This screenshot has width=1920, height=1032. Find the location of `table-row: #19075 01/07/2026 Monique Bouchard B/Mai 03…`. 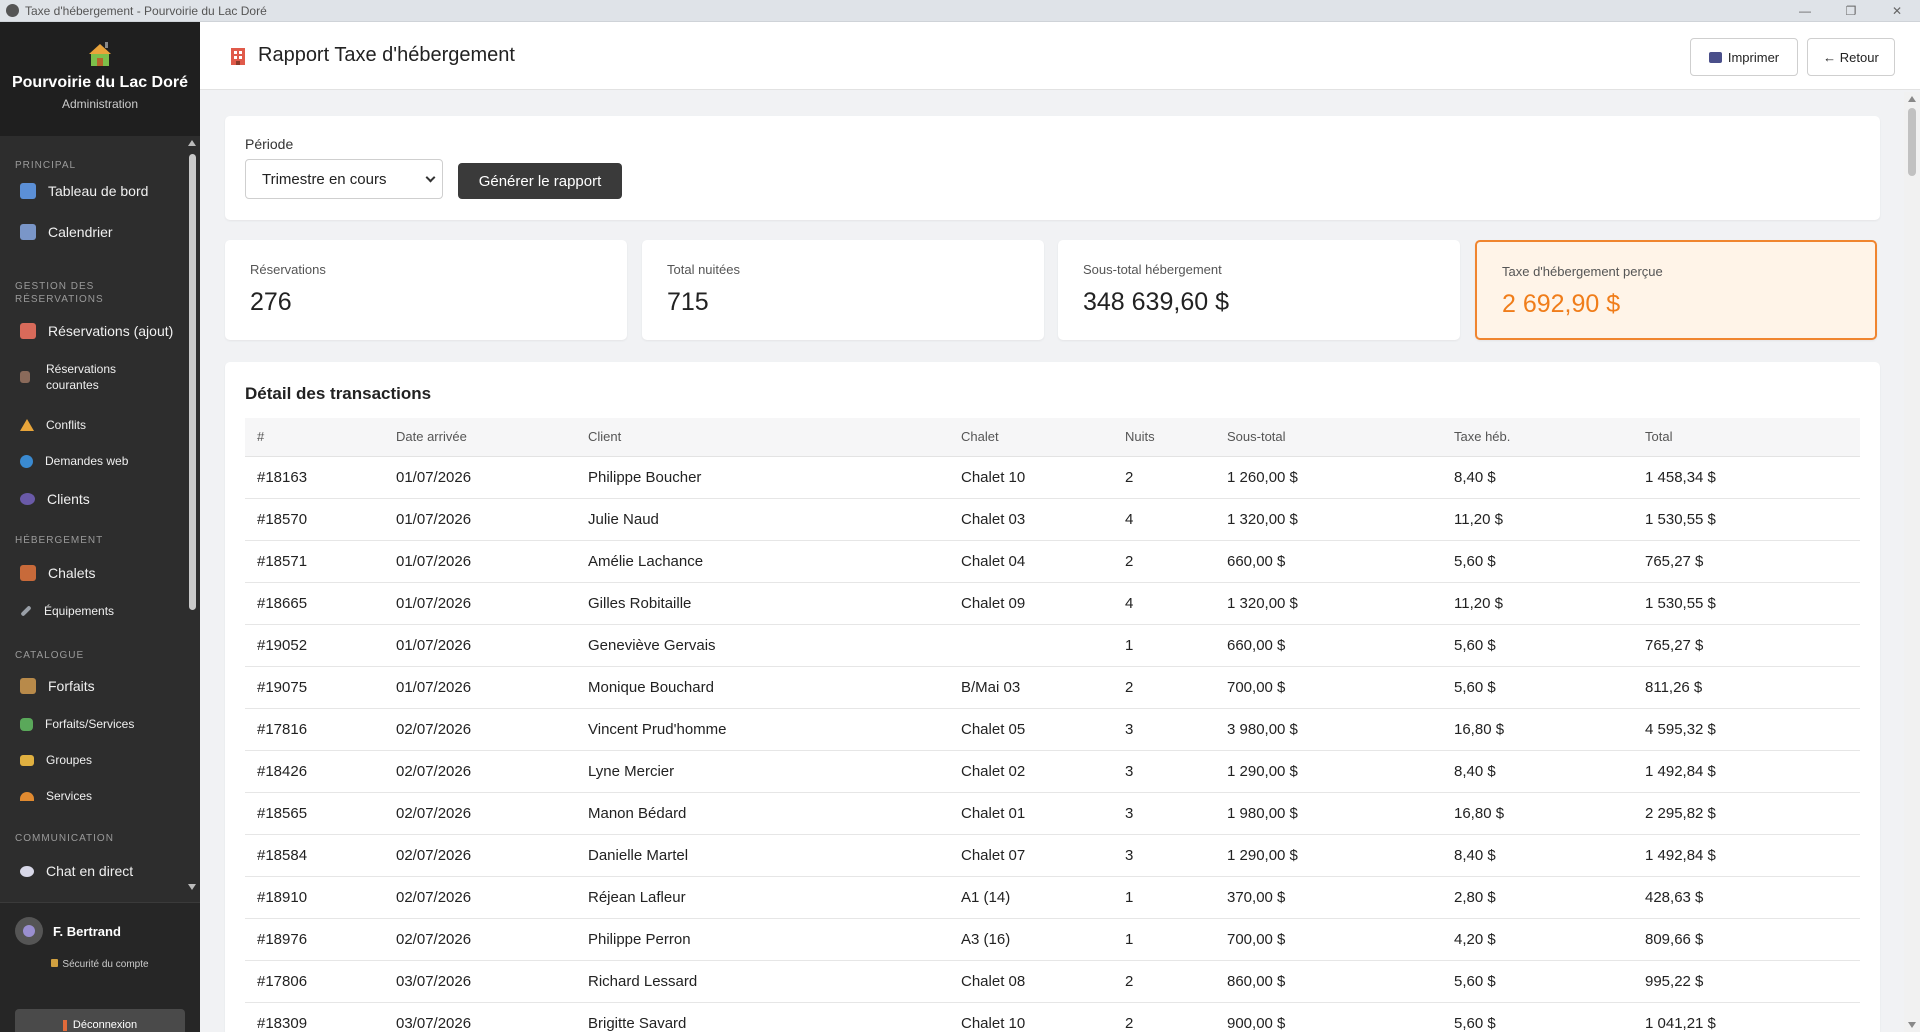

table-row: #19075 01/07/2026 Monique Bouchard B/Mai 03… is located at coordinates (1052, 687).